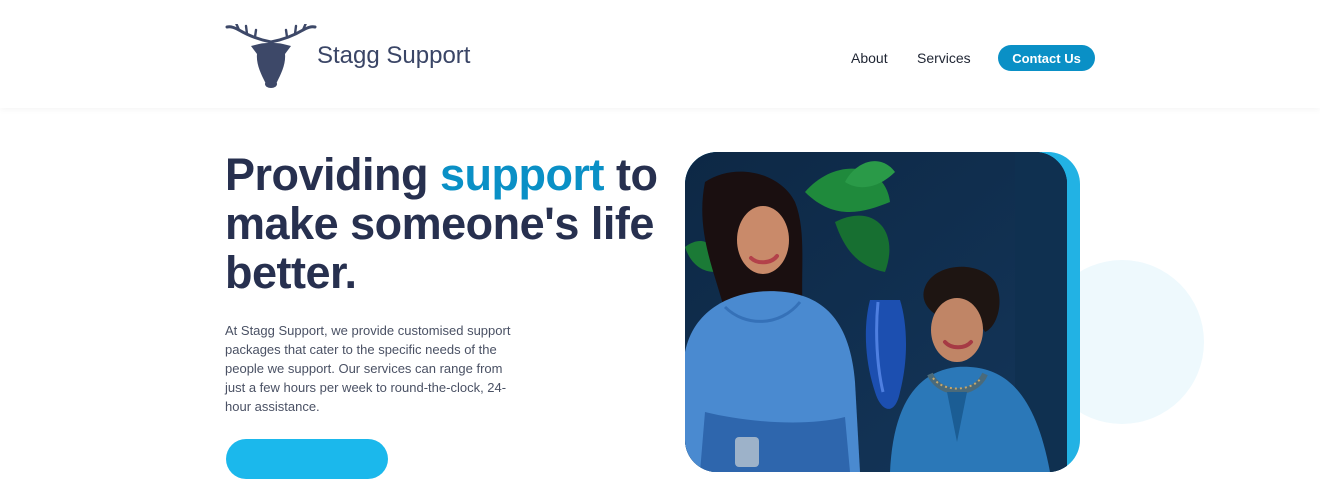  What do you see at coordinates (393, 56) in the screenshot?
I see `brand-name: Stagg Support` at bounding box center [393, 56].